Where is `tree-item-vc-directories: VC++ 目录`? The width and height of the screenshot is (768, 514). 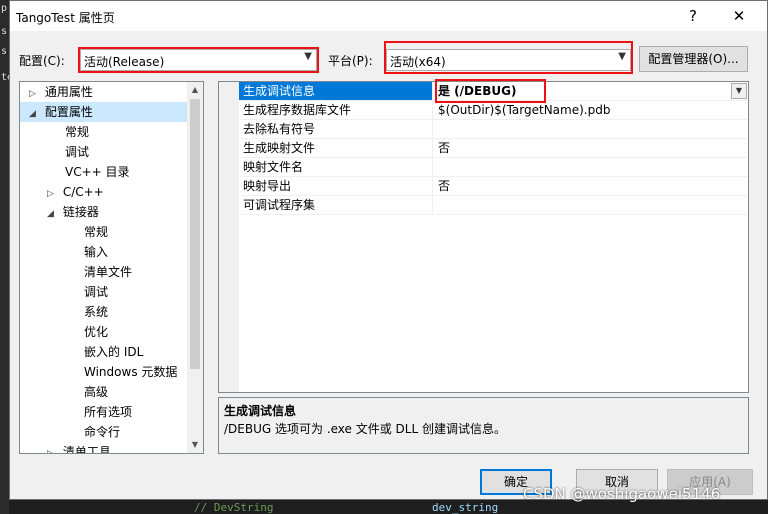 tree-item-vc-directories: VC++ 目录 is located at coordinates (75, 172).